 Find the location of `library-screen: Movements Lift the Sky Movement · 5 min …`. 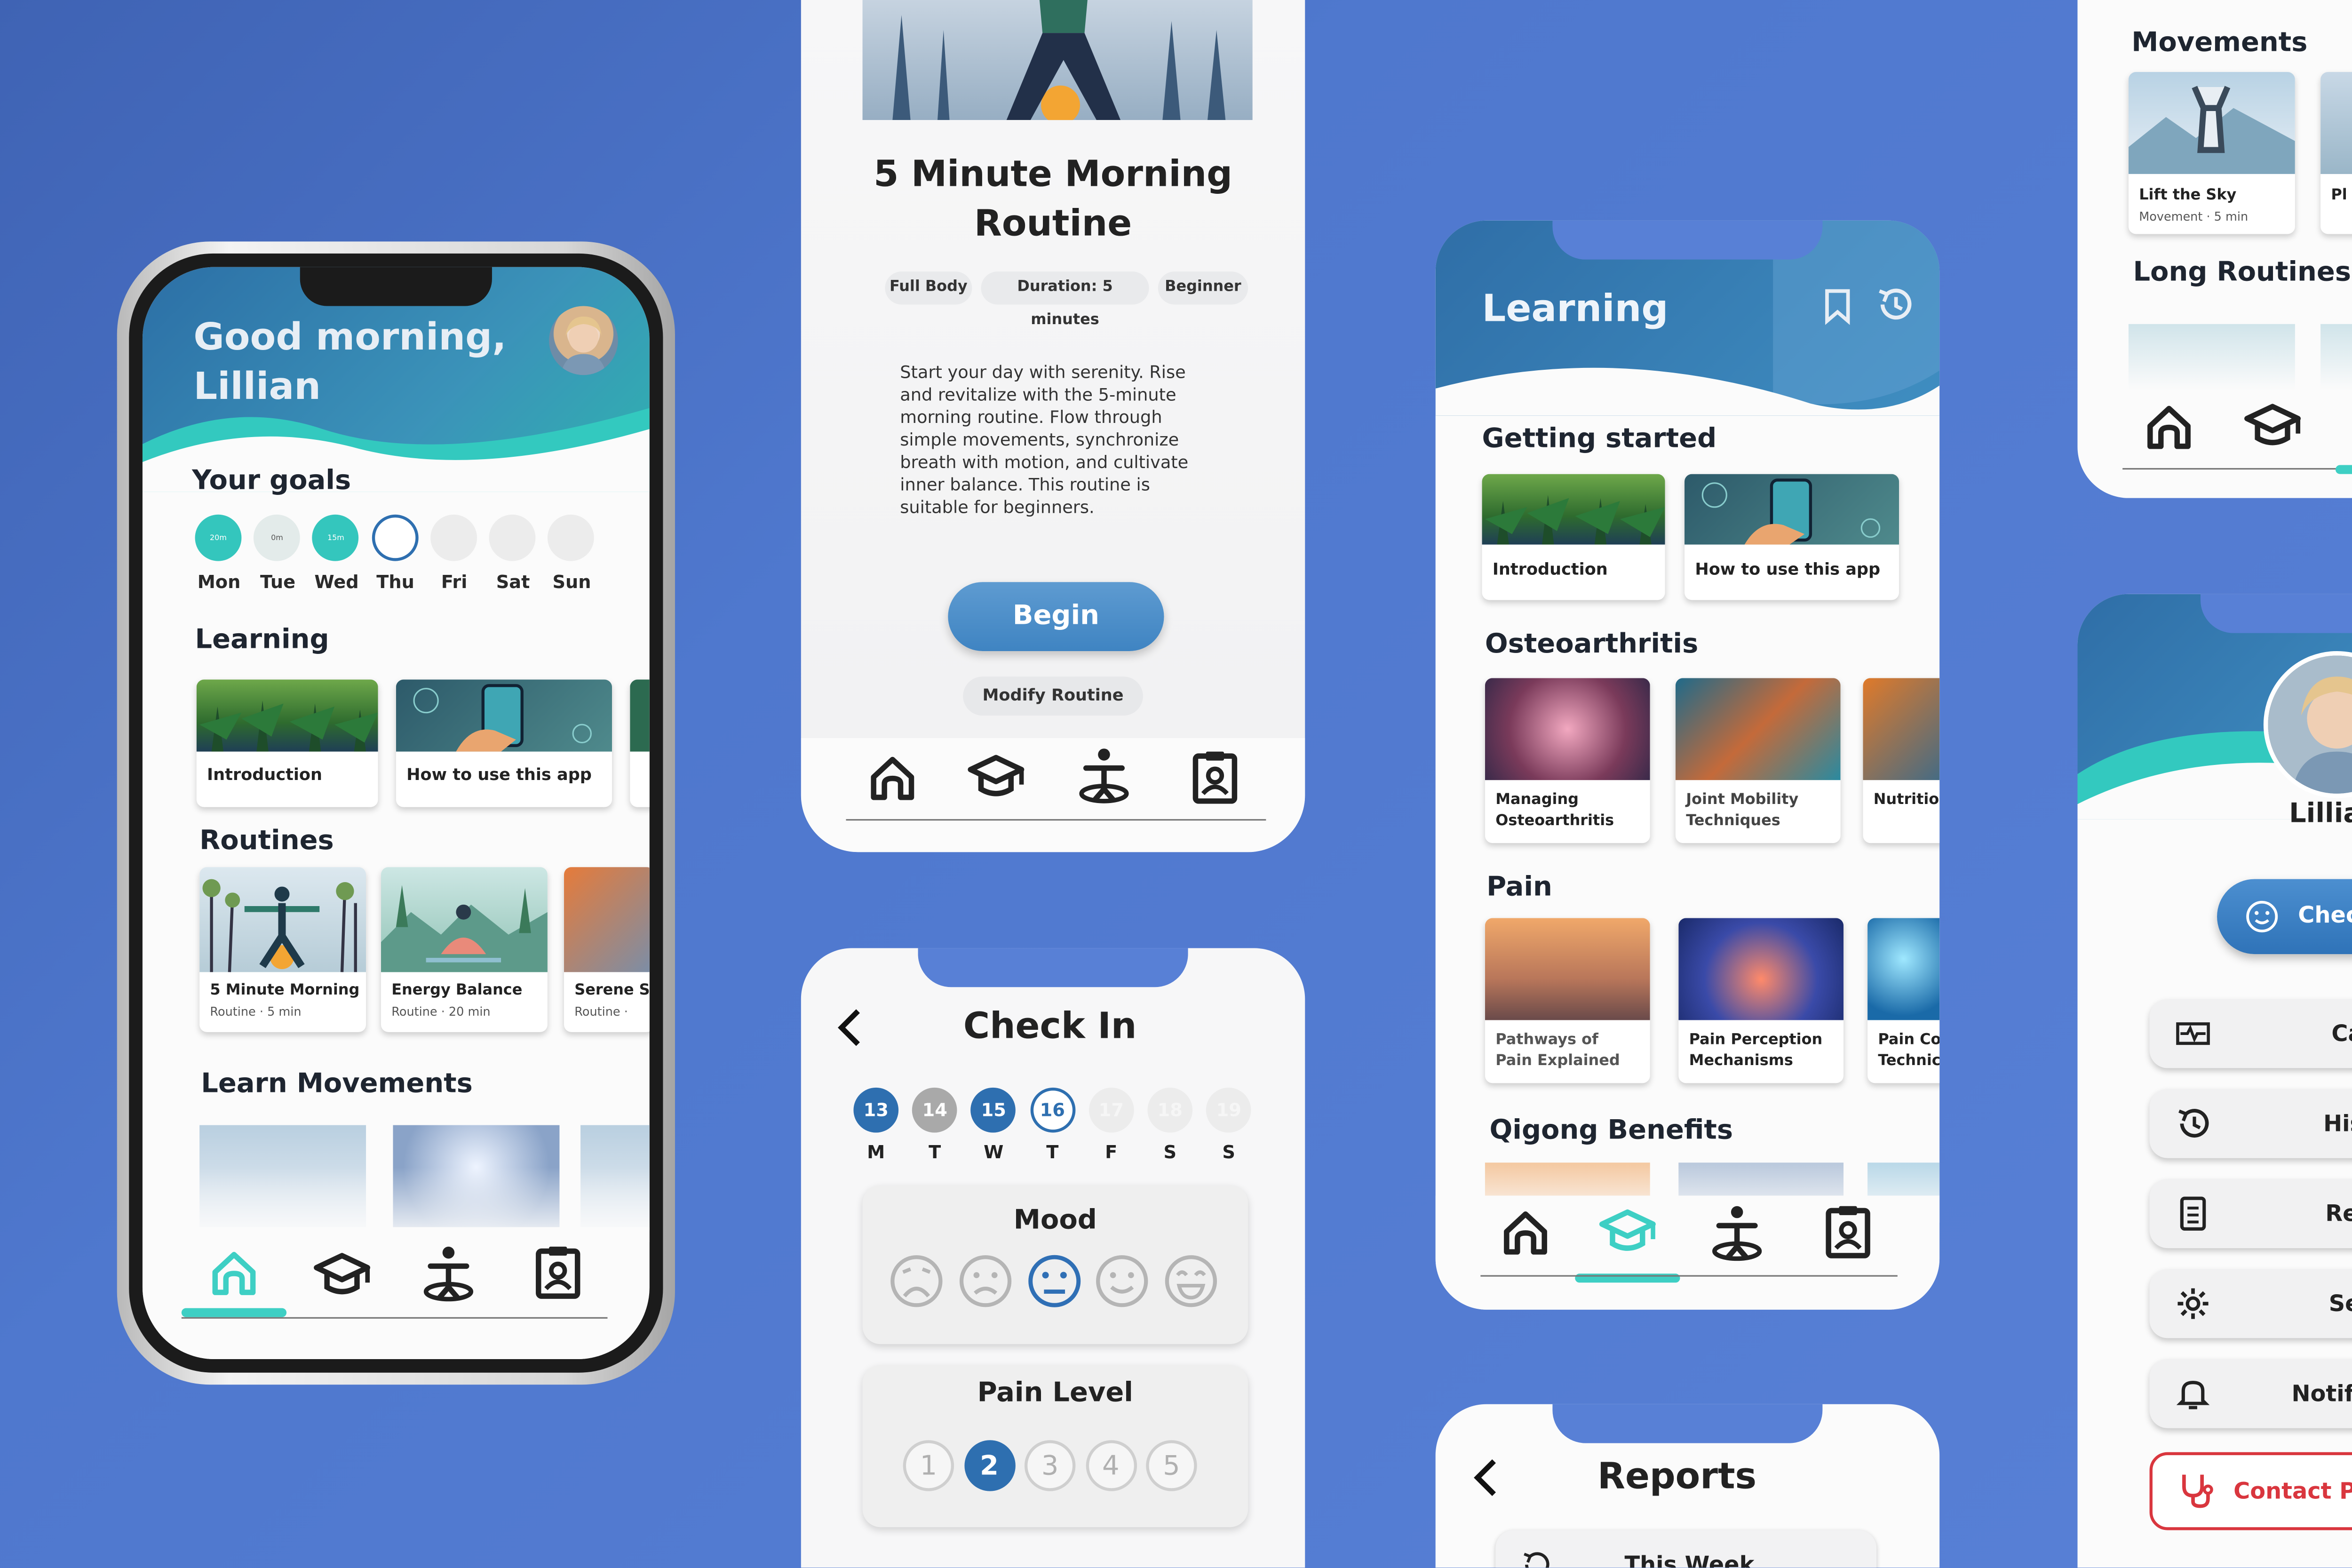

library-screen: Movements Lift the Sky Movement · 5 min … is located at coordinates (2214, 249).